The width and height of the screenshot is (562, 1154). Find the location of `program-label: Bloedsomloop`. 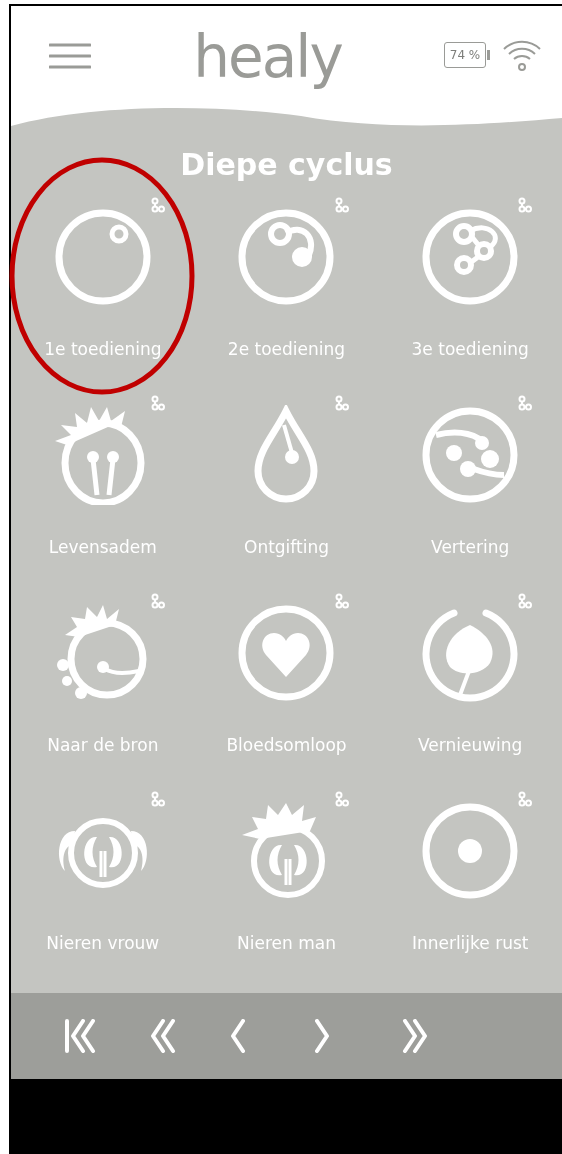

program-label: Bloedsomloop is located at coordinates (286, 745).